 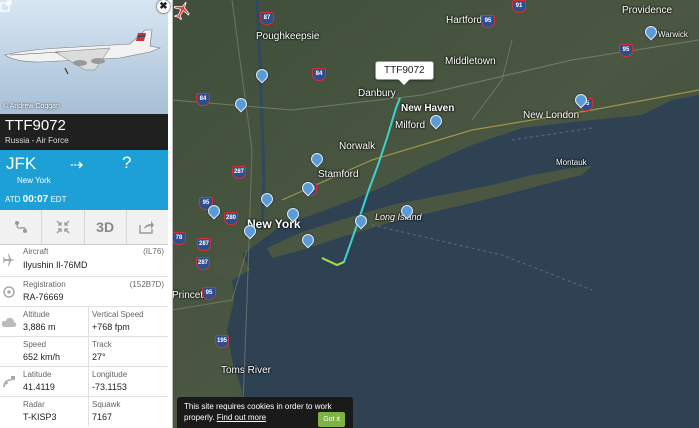 What do you see at coordinates (377, 93) in the screenshot?
I see `city-label: Danbury` at bounding box center [377, 93].